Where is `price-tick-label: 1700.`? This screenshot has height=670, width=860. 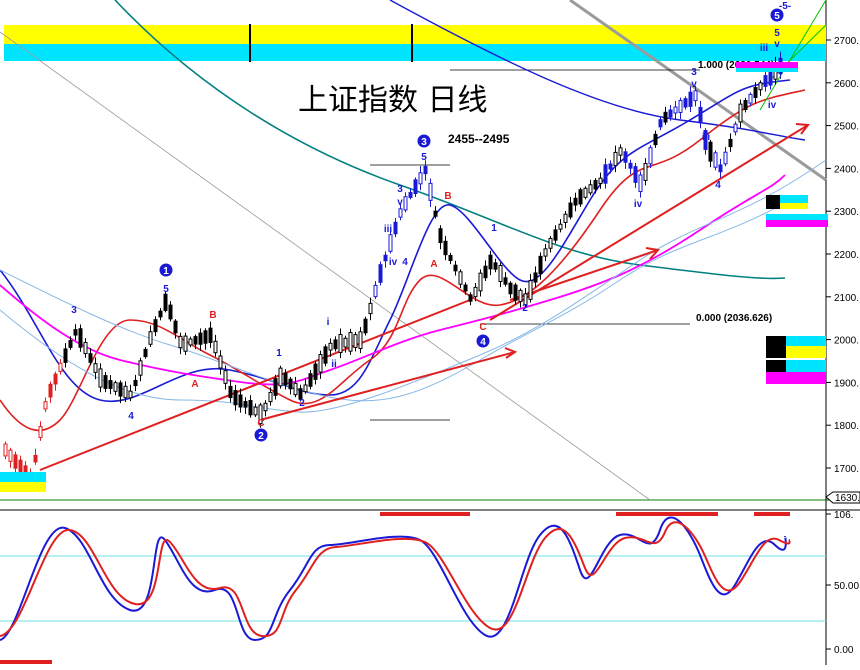 price-tick-label: 1700. is located at coordinates (846, 469).